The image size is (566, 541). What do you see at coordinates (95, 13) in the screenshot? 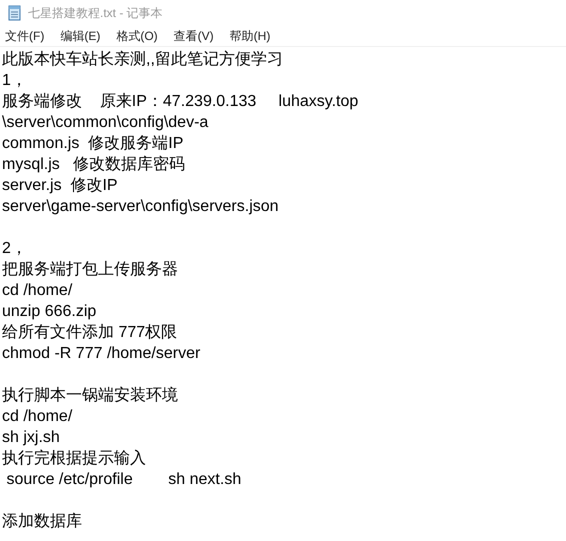
I see `window-title: 七星搭建教程.txt - 记事本` at bounding box center [95, 13].